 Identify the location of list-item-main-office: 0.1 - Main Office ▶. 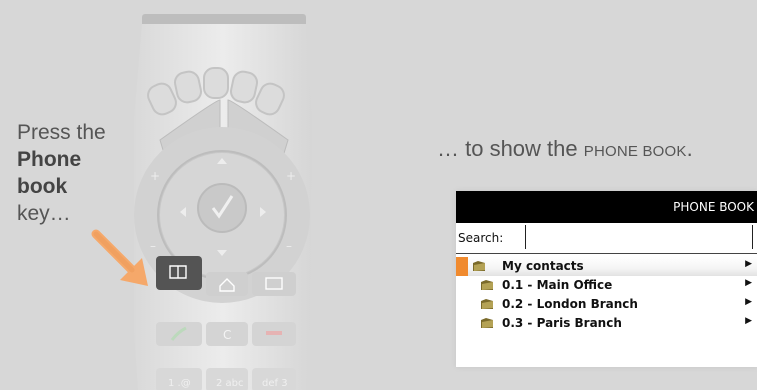
(606, 285).